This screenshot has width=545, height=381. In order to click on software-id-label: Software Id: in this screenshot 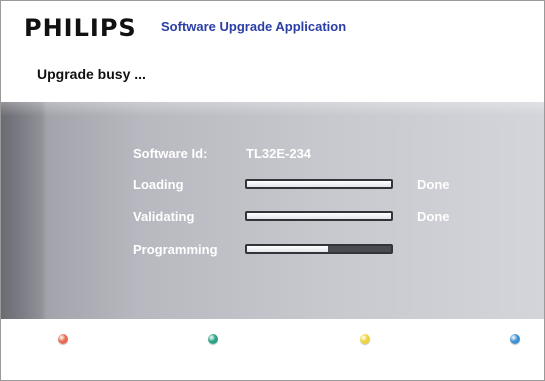, I will do `click(170, 153)`.